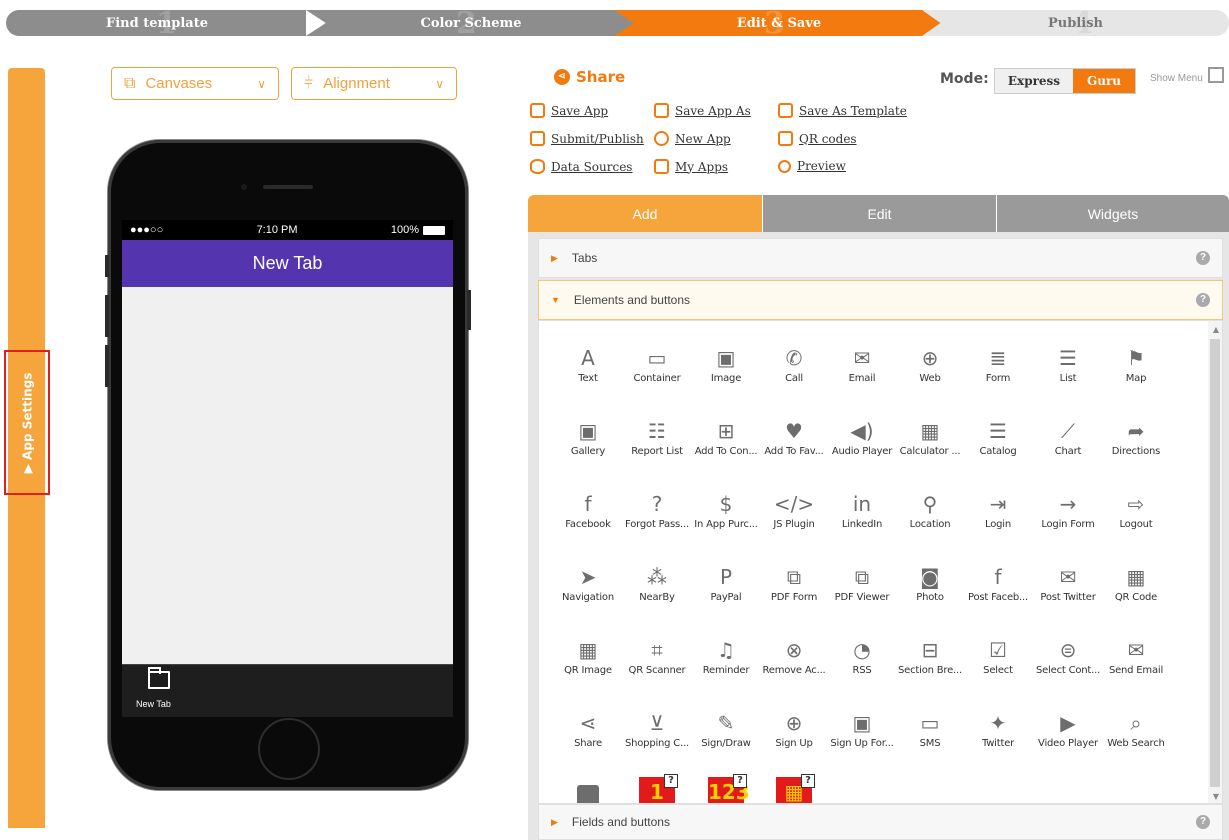 The width and height of the screenshot is (1229, 840). I want to click on app-settings-toggle: ▶ App Settings, so click(27, 422).